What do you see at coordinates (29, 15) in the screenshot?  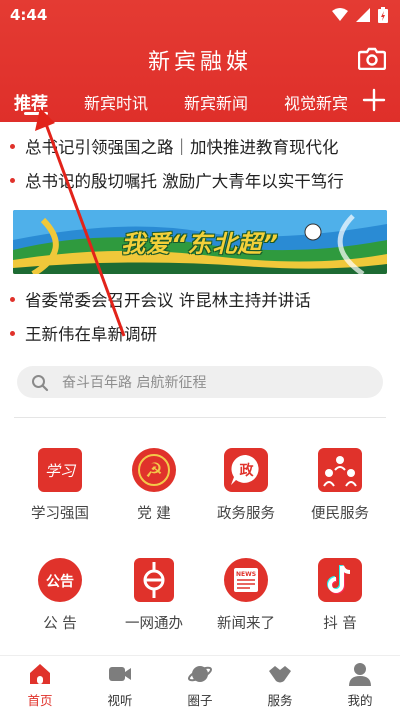 I see `status-time: 4:44` at bounding box center [29, 15].